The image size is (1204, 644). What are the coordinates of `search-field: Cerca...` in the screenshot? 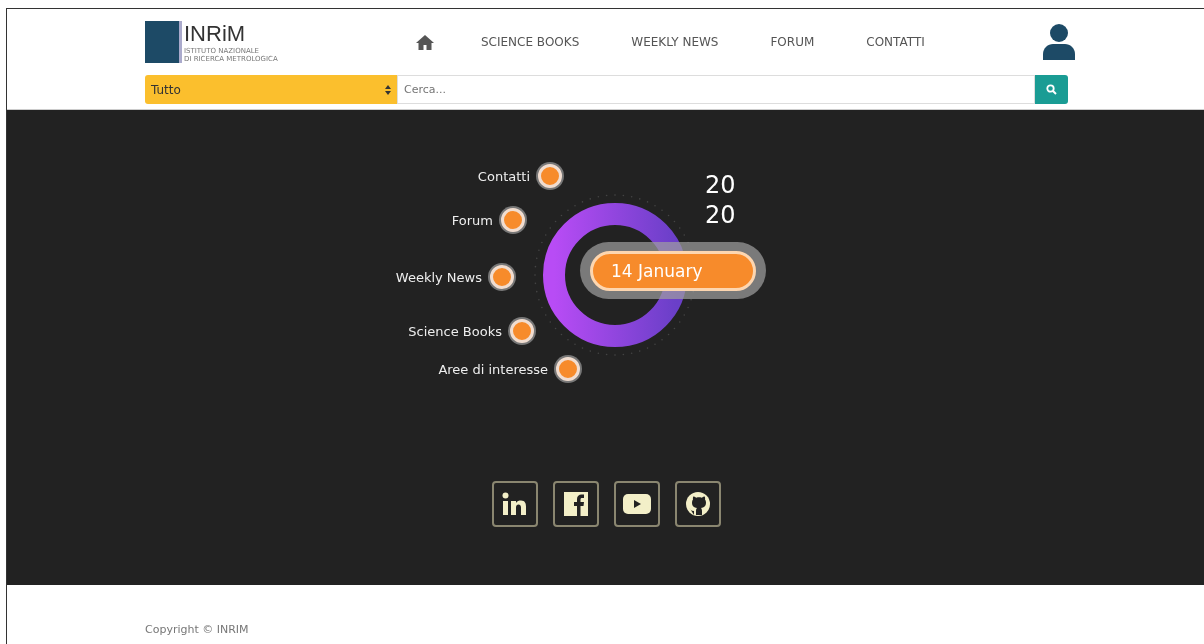 It's located at (716, 89).